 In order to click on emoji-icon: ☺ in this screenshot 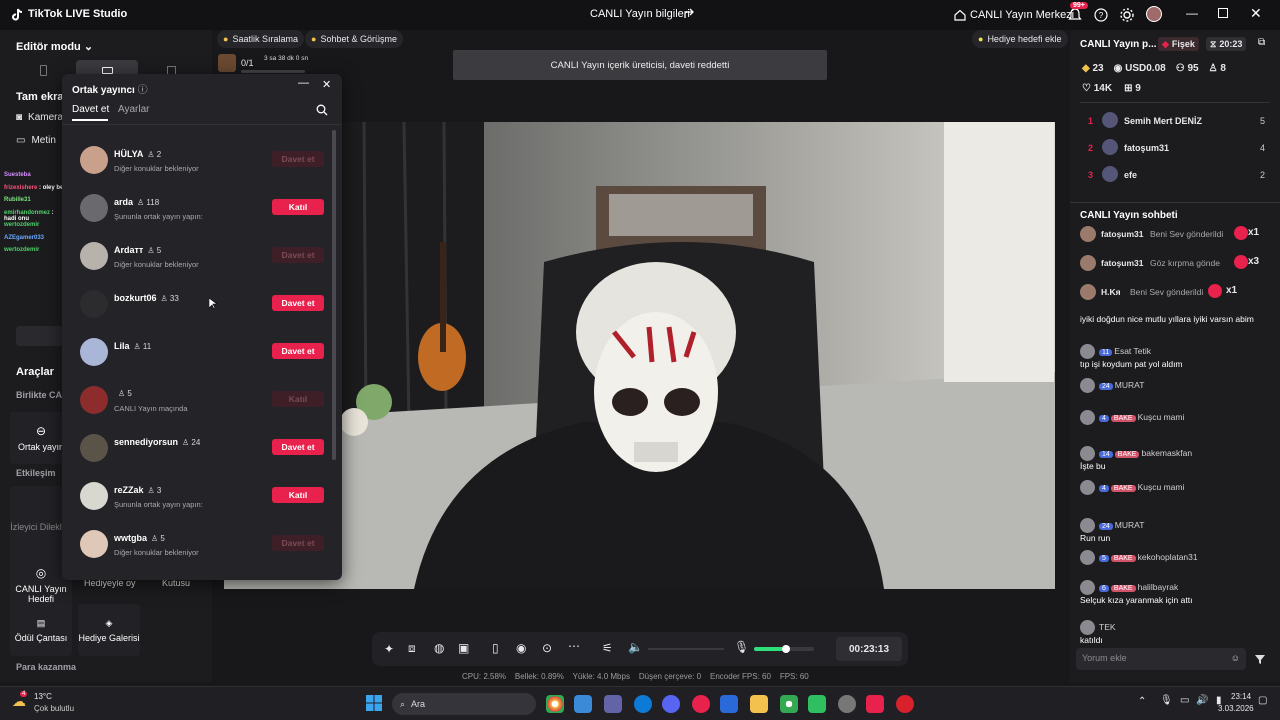, I will do `click(1235, 658)`.